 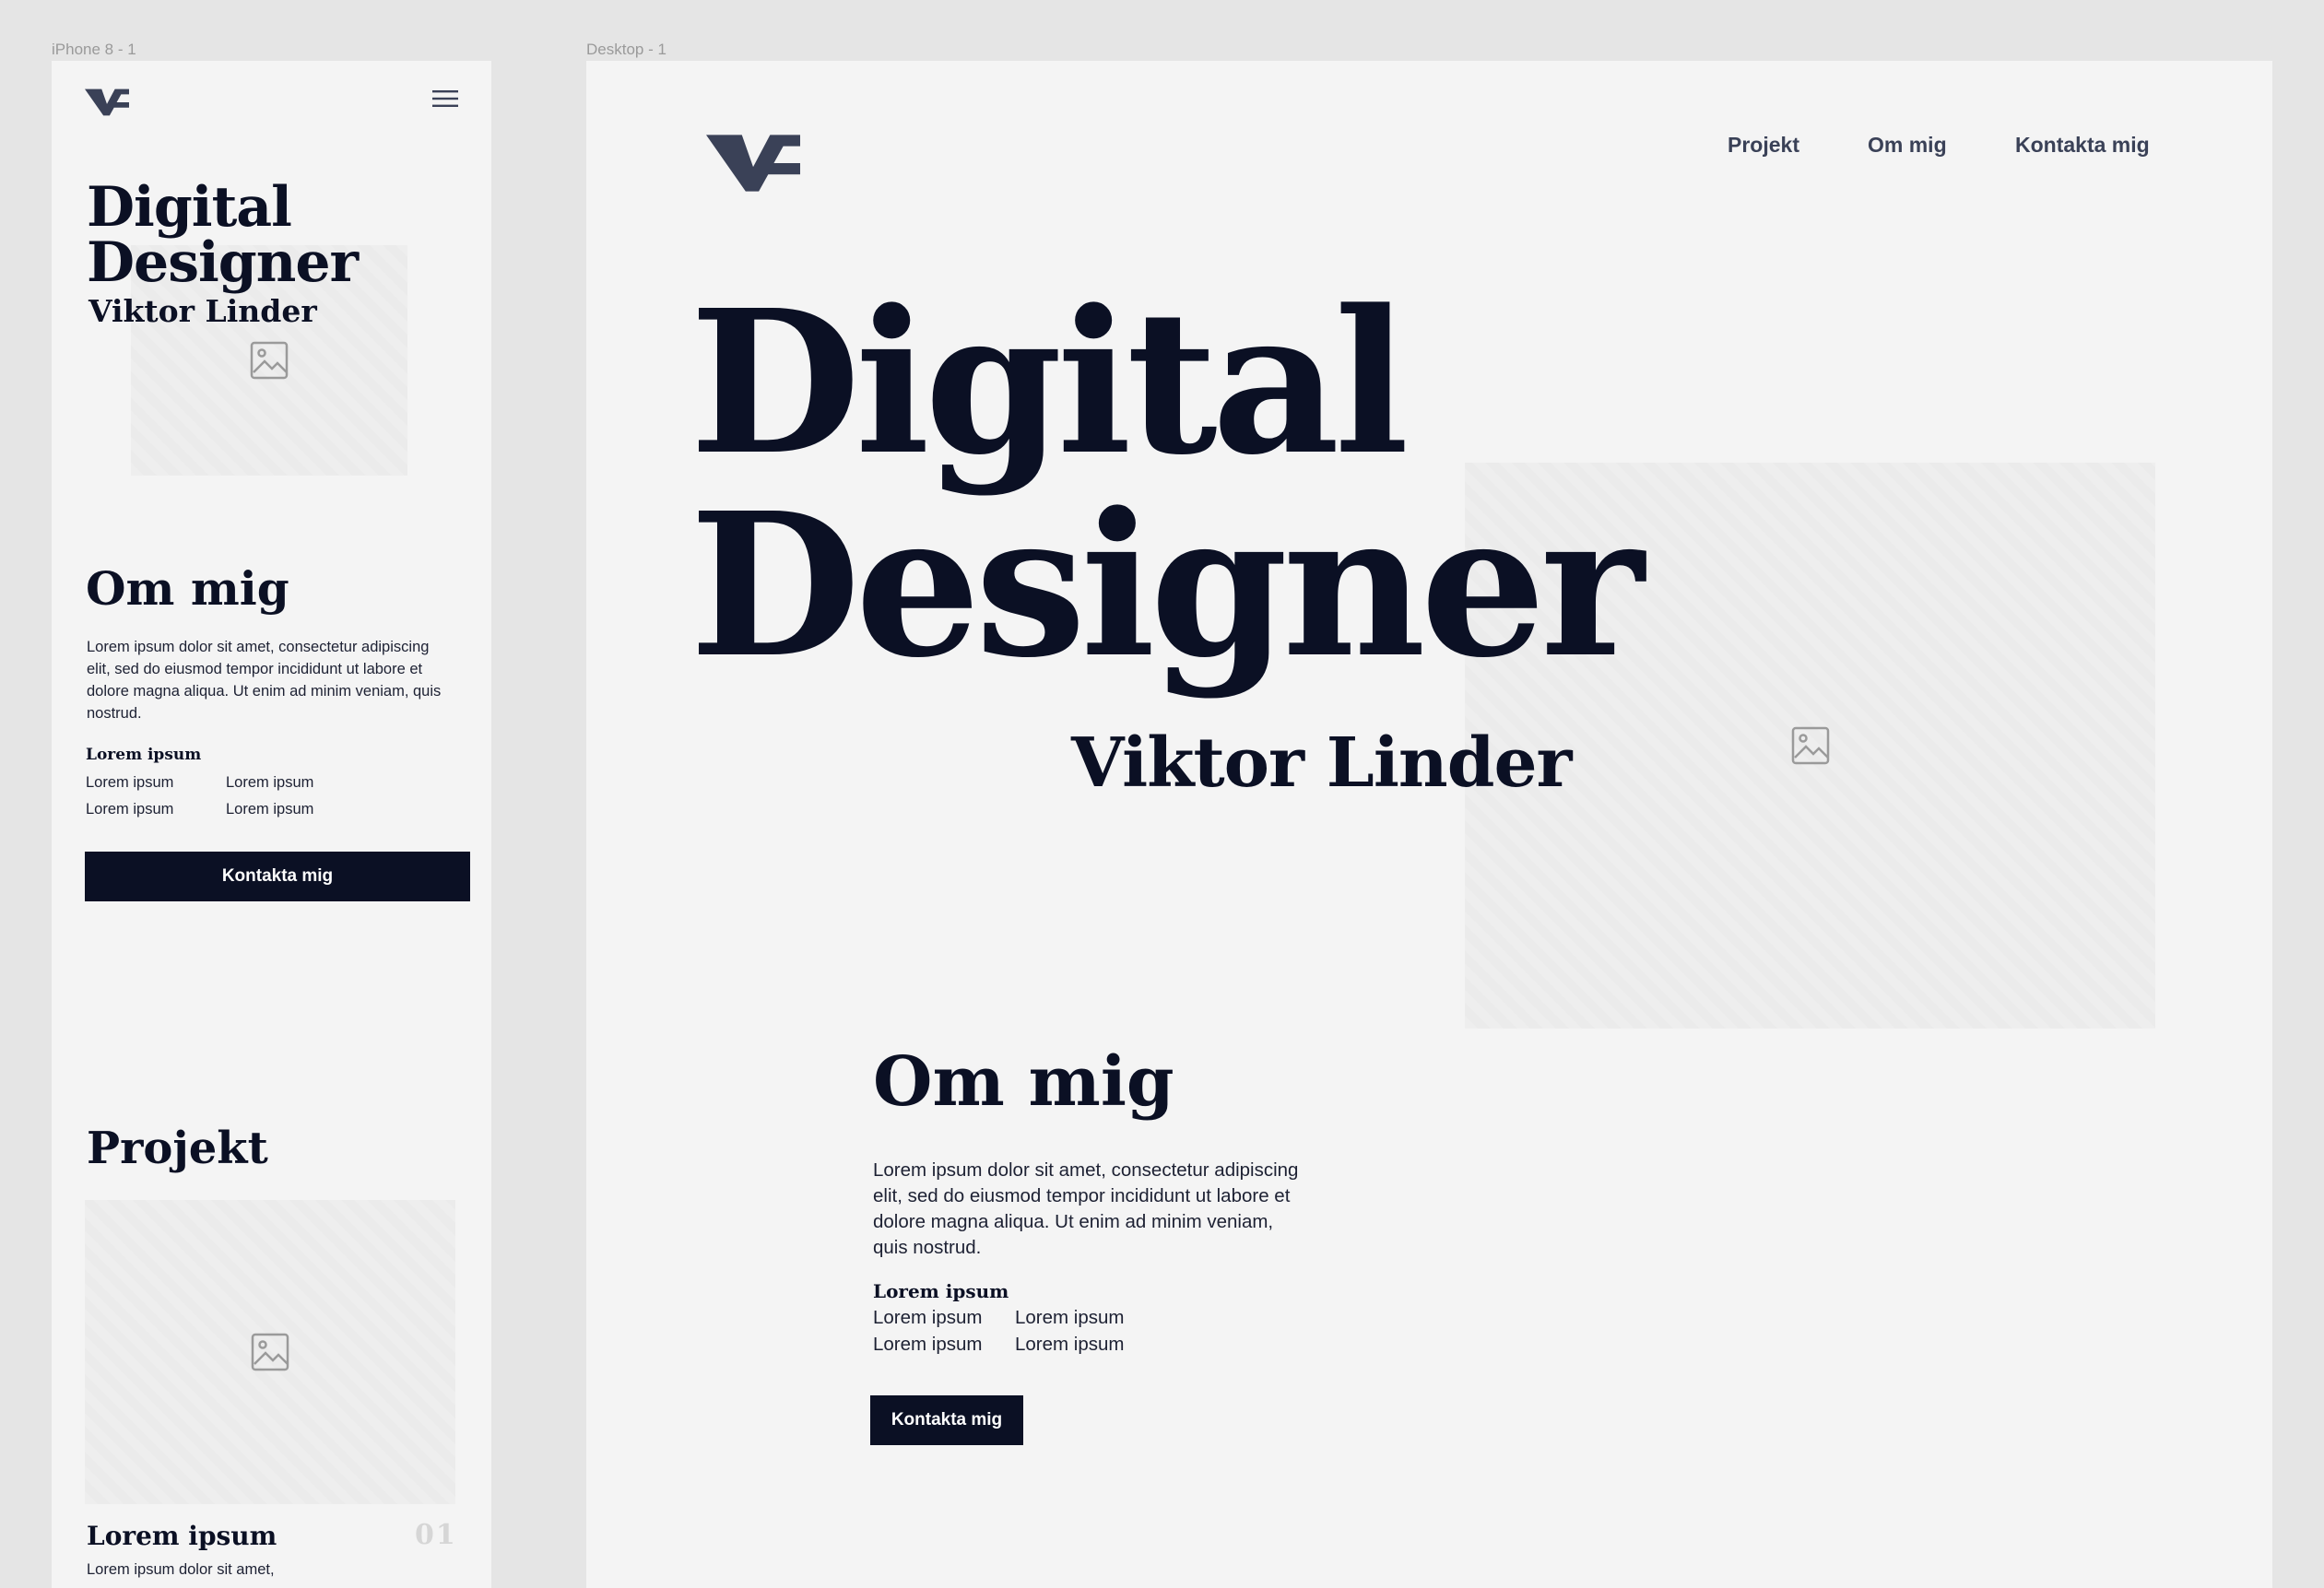 What do you see at coordinates (1907, 145) in the screenshot?
I see `nav-om-mig: Om mig` at bounding box center [1907, 145].